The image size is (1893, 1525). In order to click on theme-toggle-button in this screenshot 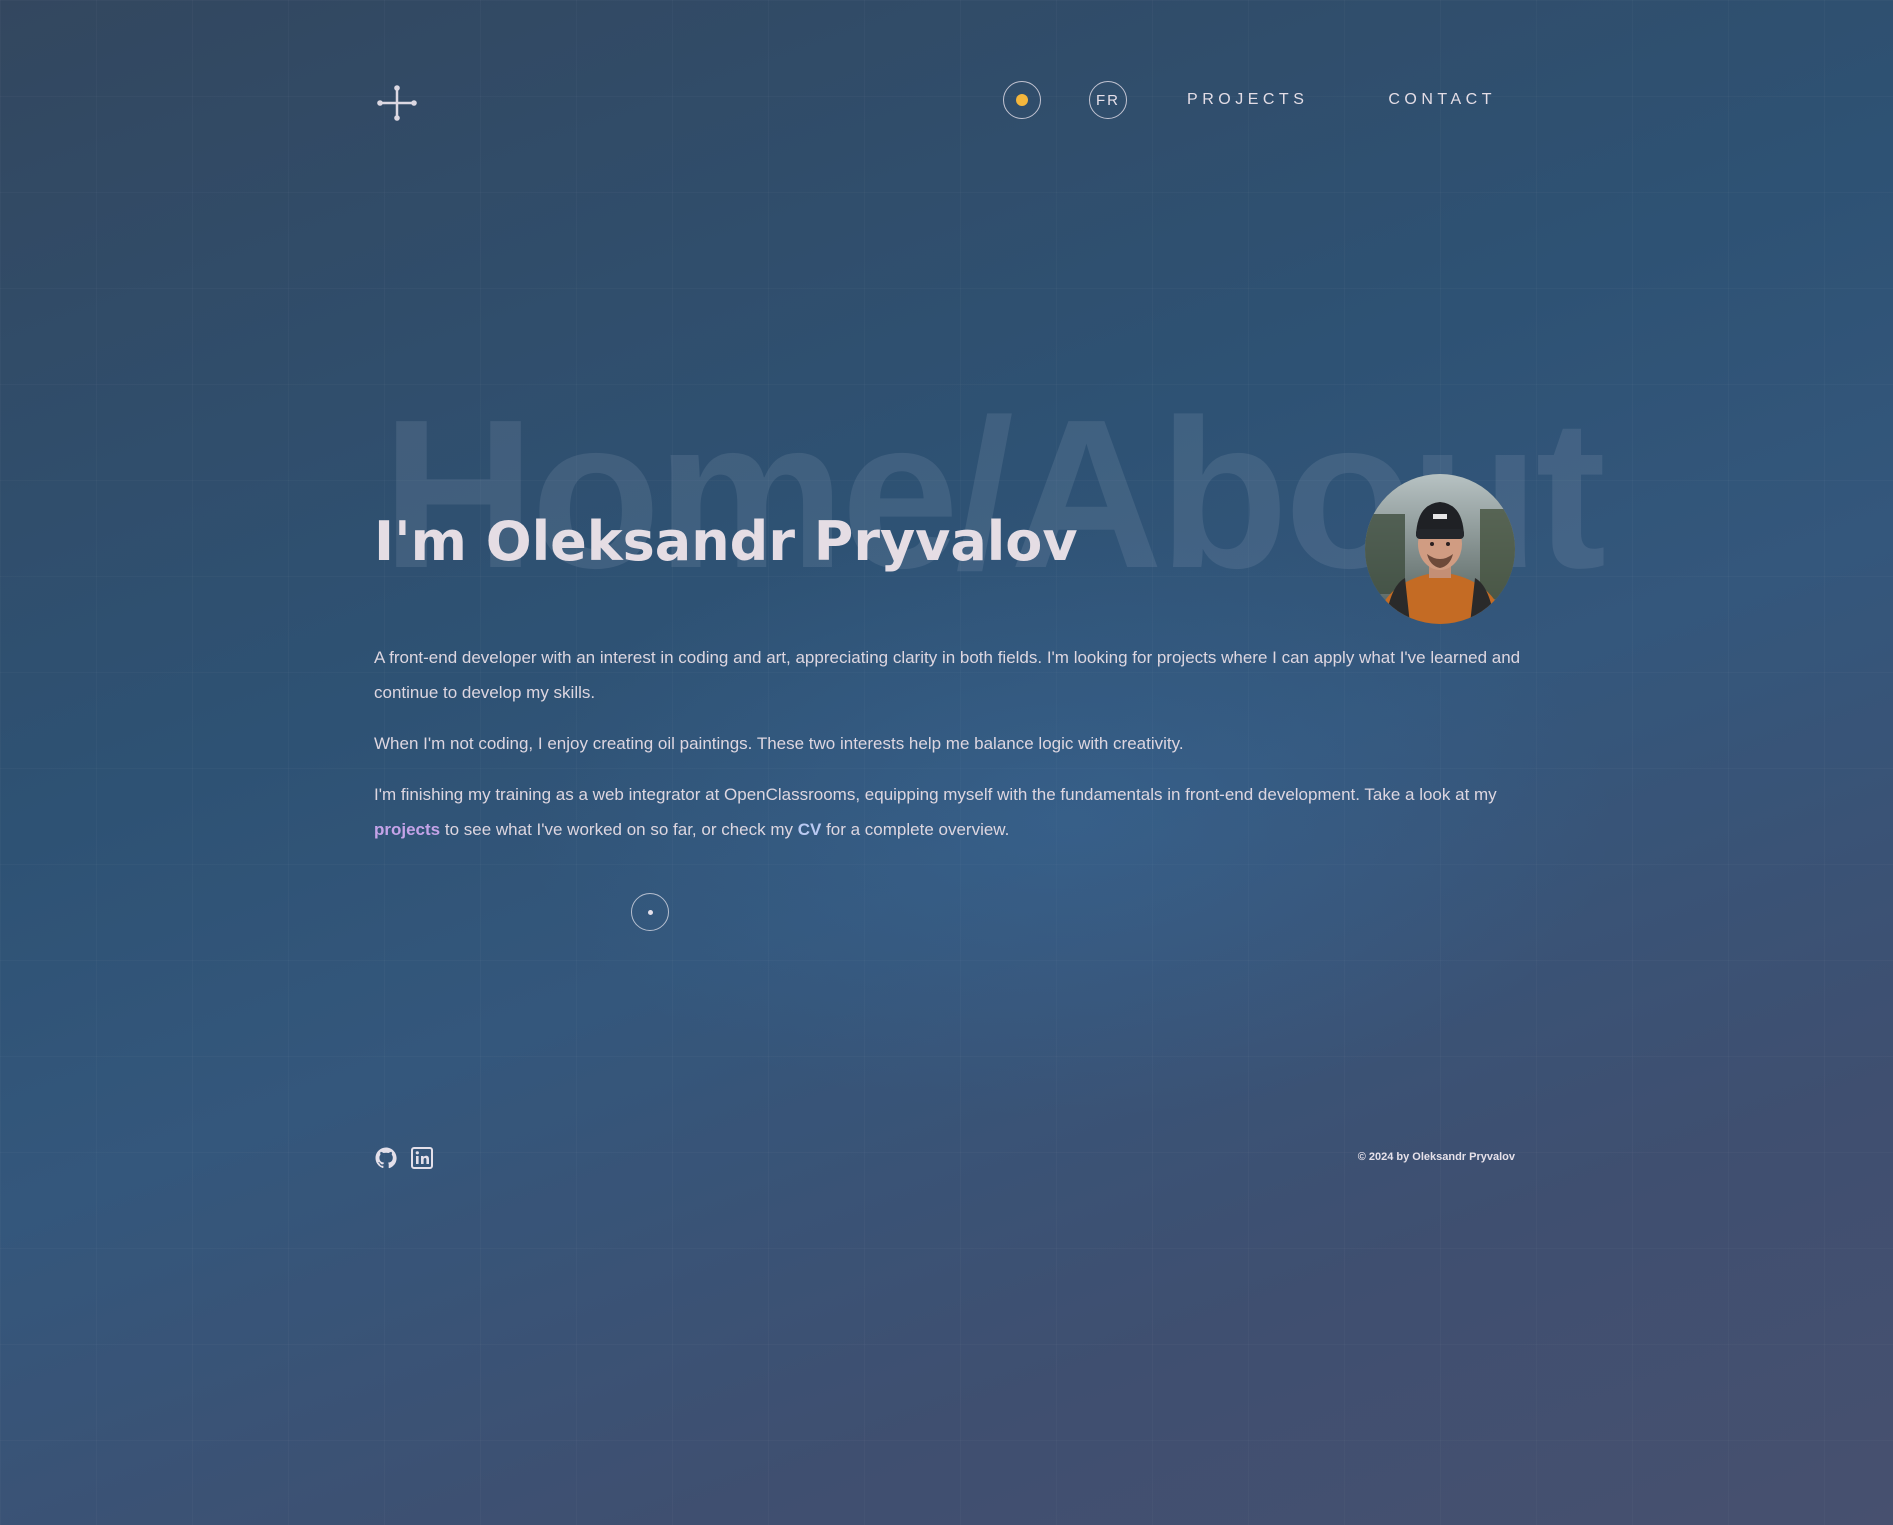, I will do `click(1022, 100)`.